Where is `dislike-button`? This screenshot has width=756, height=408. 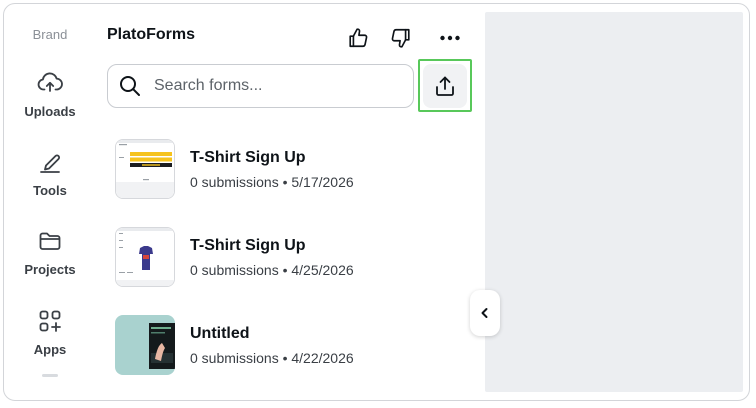
dislike-button is located at coordinates (401, 38).